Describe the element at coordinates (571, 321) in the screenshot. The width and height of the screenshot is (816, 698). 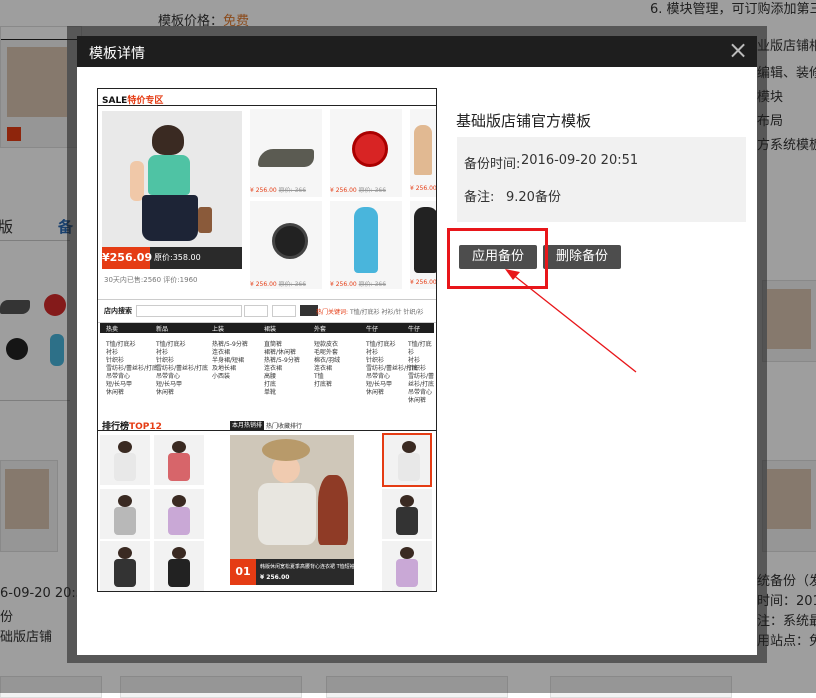
I see `annotation-arrow` at that location.